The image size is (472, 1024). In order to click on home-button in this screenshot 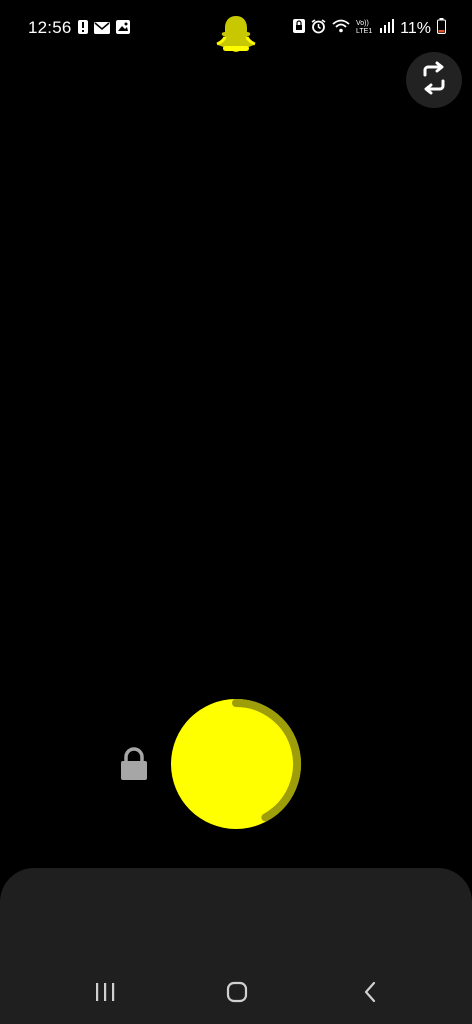, I will do `click(237, 994)`.